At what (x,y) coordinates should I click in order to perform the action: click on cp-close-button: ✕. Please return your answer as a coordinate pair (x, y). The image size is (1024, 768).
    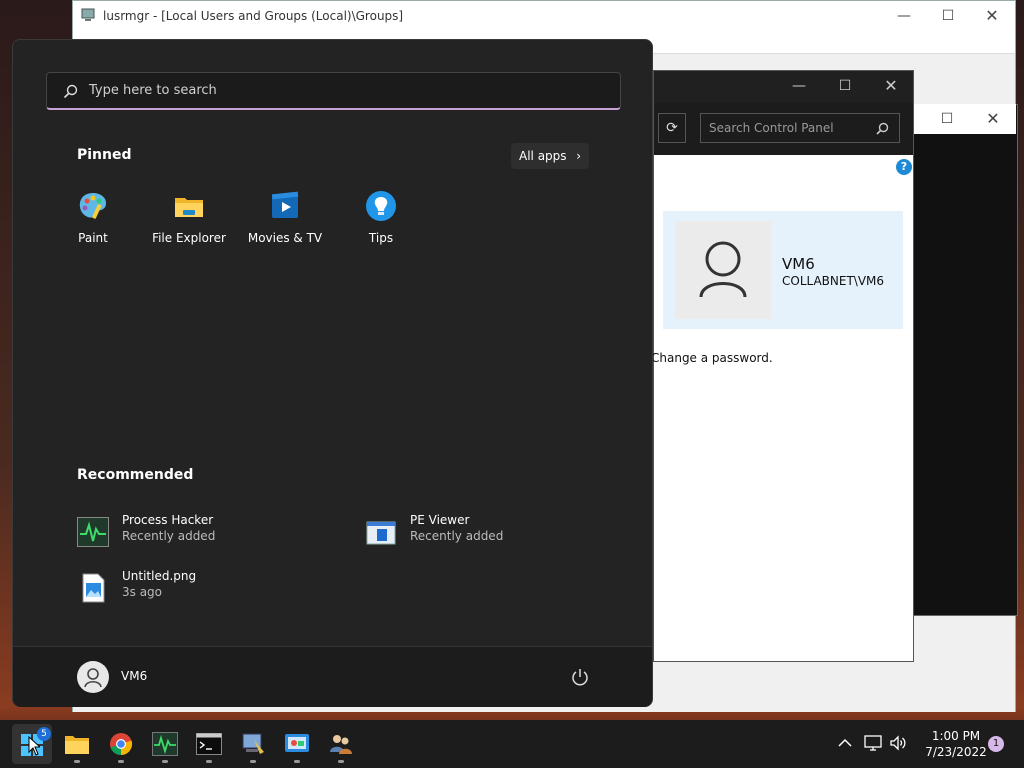
    Looking at the image, I should click on (891, 86).